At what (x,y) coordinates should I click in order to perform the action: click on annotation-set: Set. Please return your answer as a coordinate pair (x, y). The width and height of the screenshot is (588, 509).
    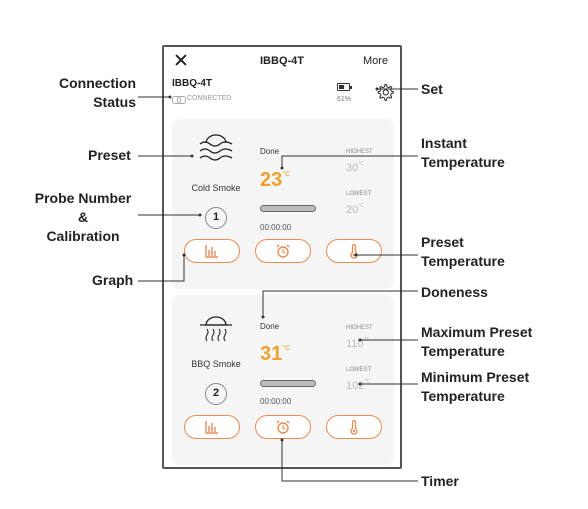
    Looking at the image, I should click on (432, 89).